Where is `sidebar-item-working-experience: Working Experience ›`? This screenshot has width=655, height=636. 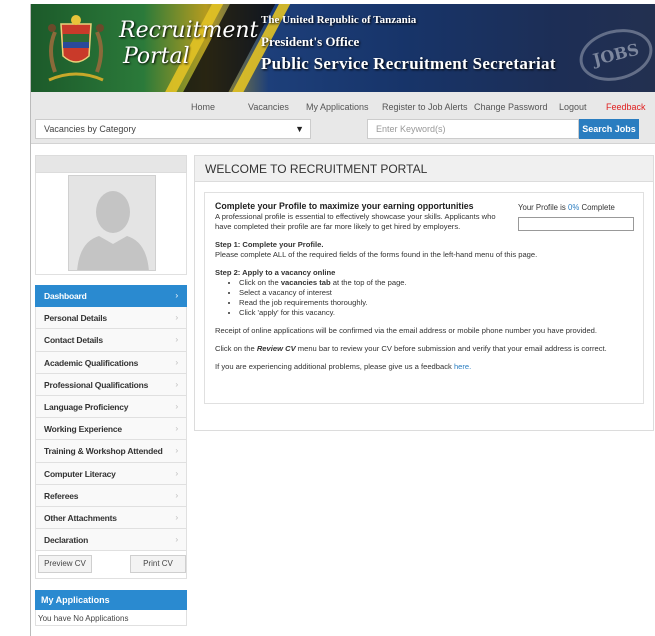
sidebar-item-working-experience: Working Experience › is located at coordinates (111, 429).